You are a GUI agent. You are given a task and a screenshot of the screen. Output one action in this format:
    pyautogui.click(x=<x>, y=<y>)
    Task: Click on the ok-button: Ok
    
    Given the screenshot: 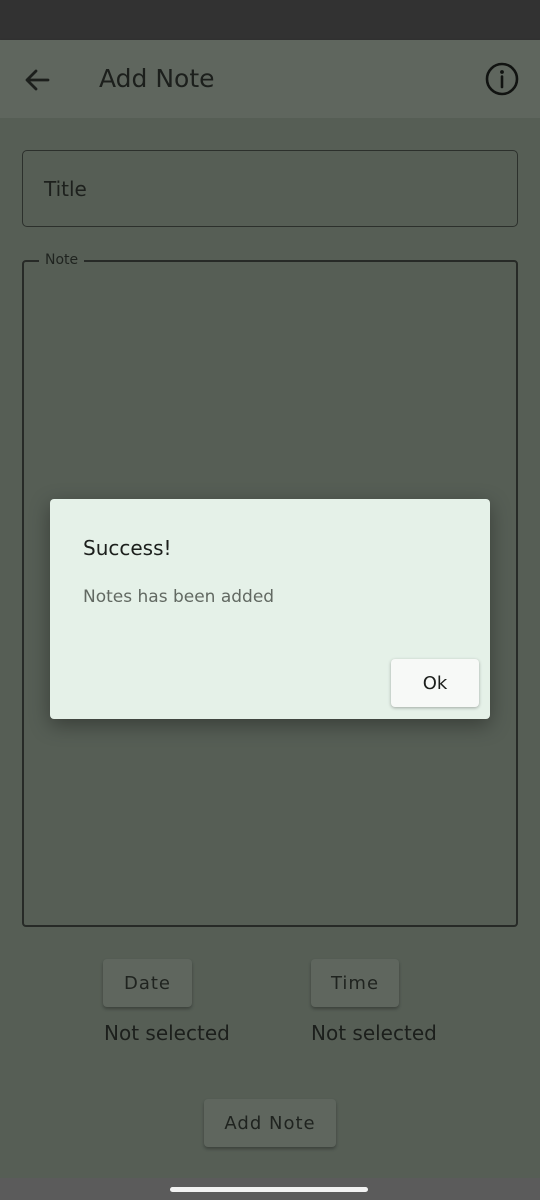 What is the action you would take?
    pyautogui.click(x=435, y=683)
    